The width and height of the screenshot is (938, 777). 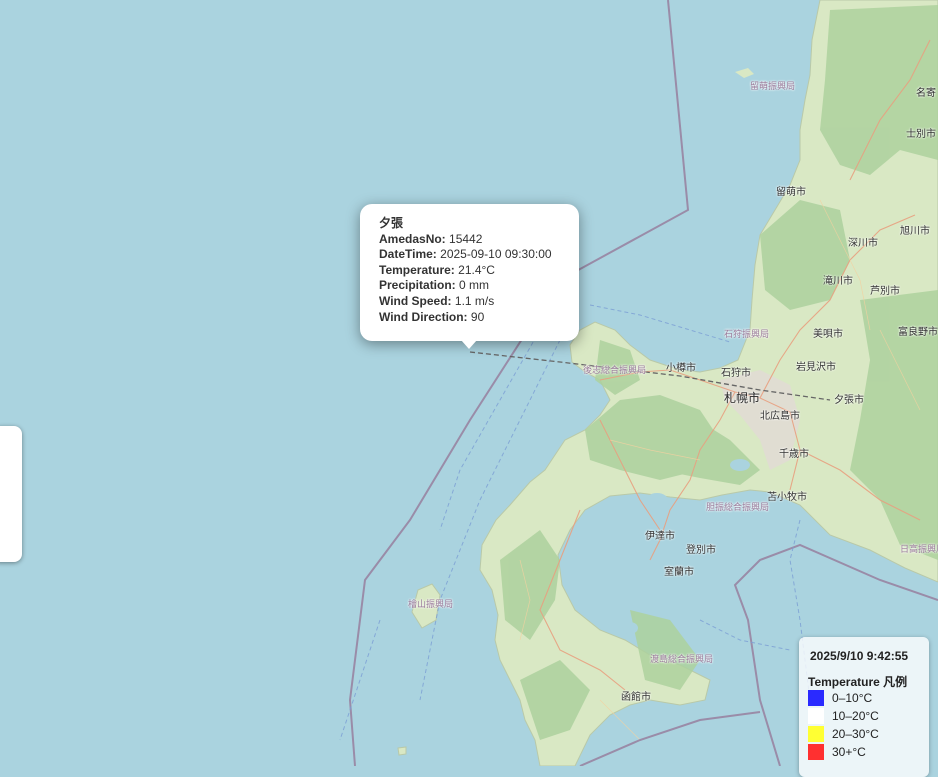 What do you see at coordinates (742, 398) in the screenshot?
I see `label-sapporo: 札幌市` at bounding box center [742, 398].